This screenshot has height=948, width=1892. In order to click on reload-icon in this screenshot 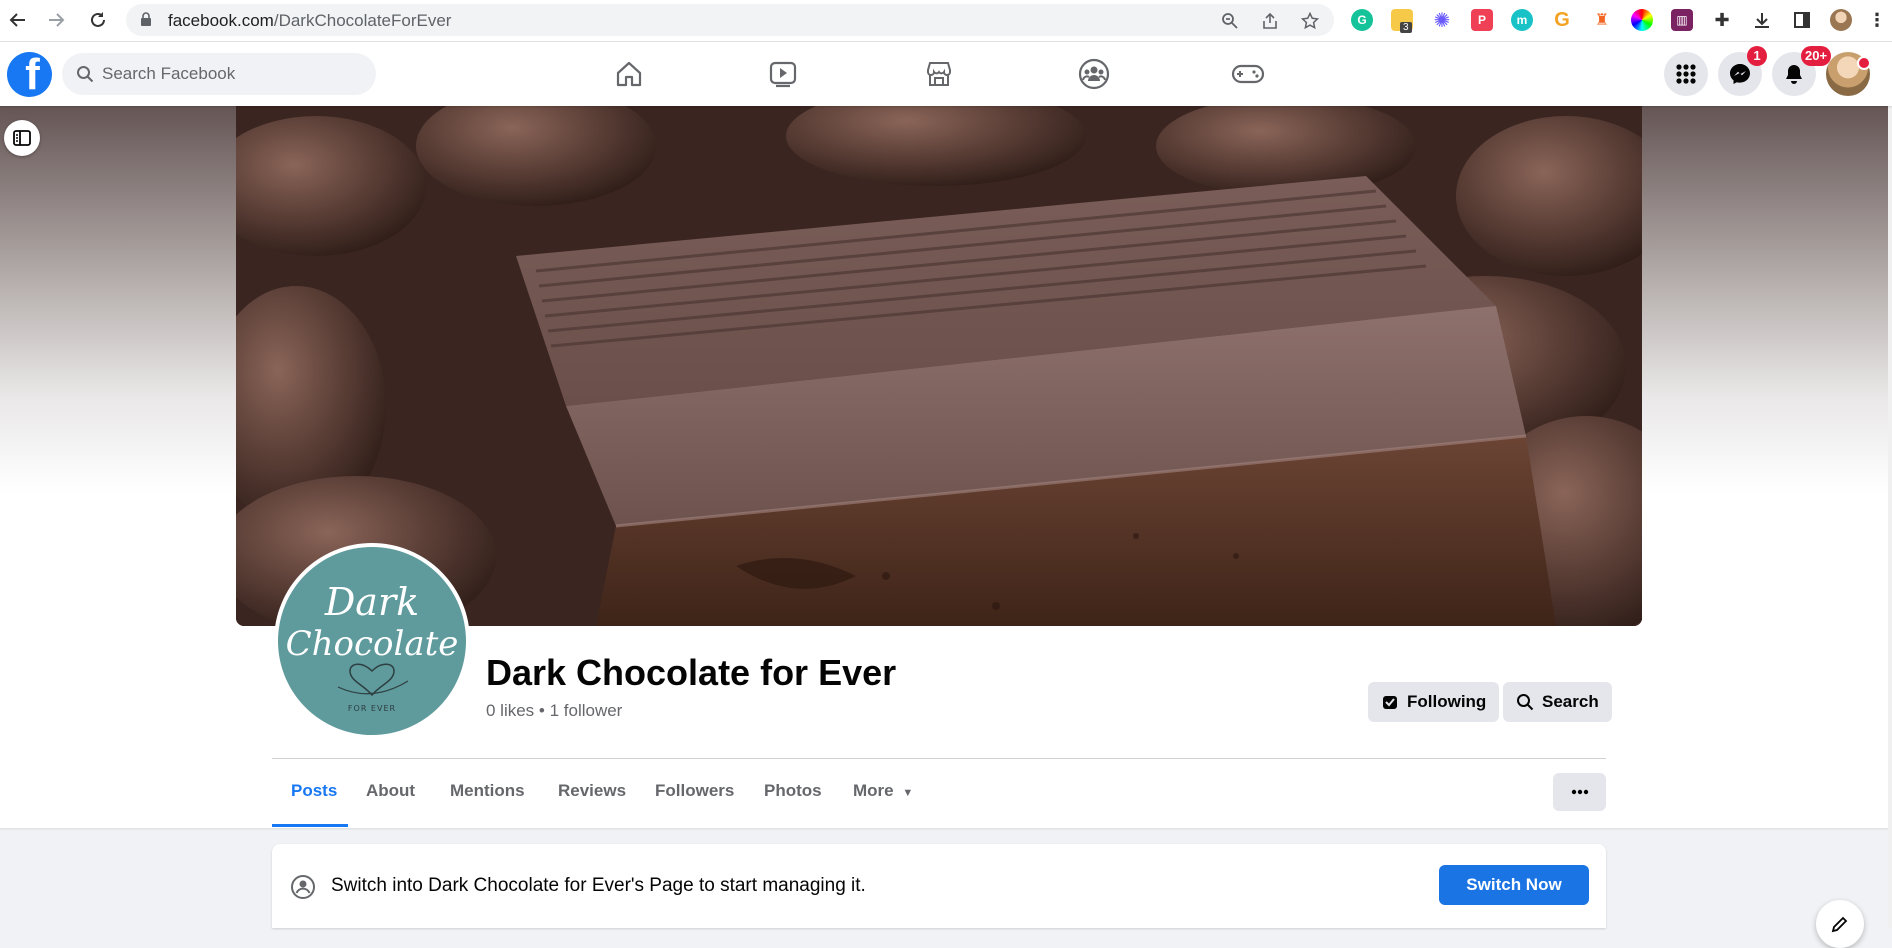, I will do `click(98, 20)`.